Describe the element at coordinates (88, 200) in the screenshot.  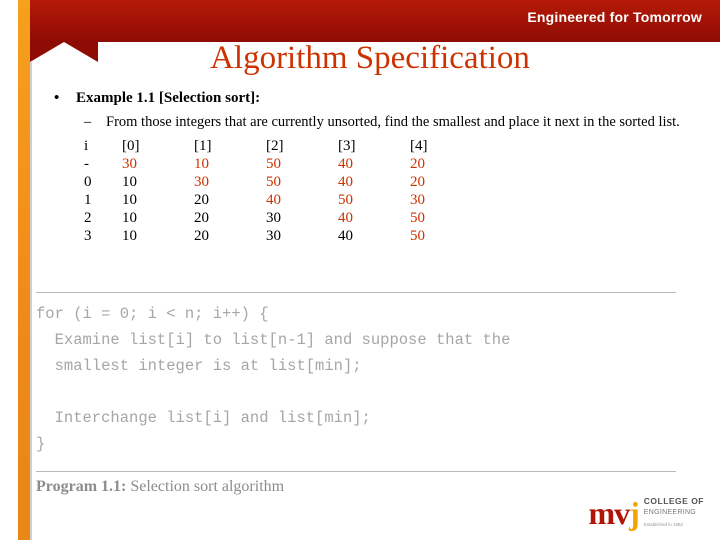
I see `table-cell-index: 1` at that location.